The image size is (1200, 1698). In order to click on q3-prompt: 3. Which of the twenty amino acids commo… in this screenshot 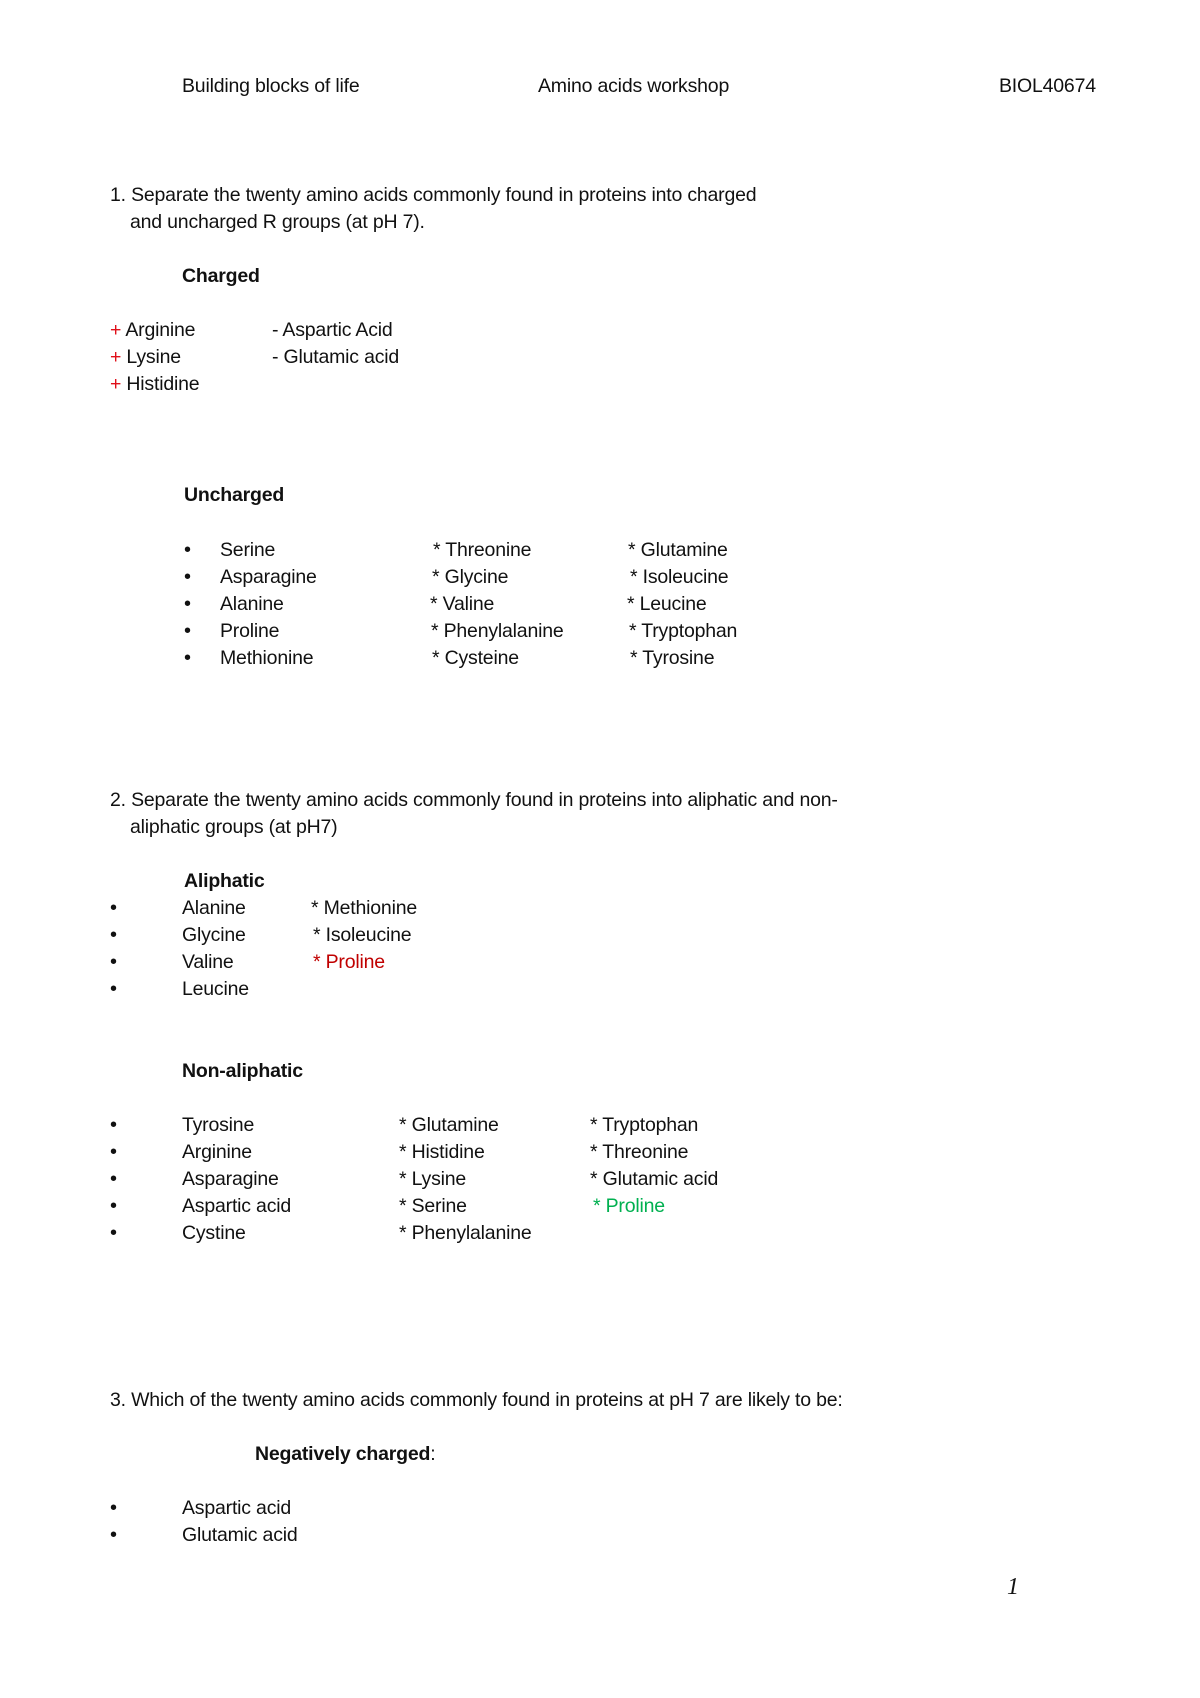, I will do `click(476, 1400)`.